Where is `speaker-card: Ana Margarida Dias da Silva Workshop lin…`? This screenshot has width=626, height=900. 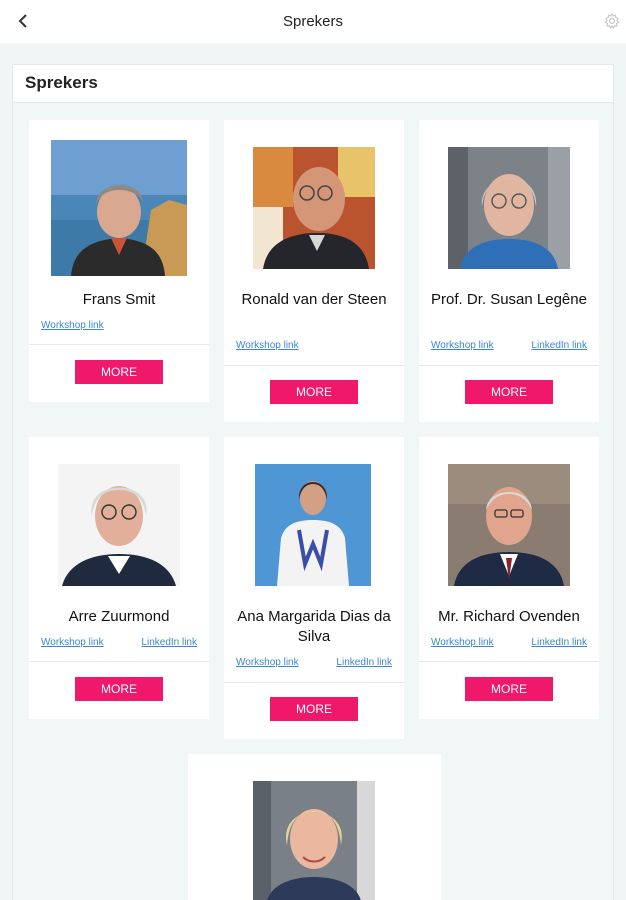 speaker-card: Ana Margarida Dias da Silva Workshop lin… is located at coordinates (314, 588).